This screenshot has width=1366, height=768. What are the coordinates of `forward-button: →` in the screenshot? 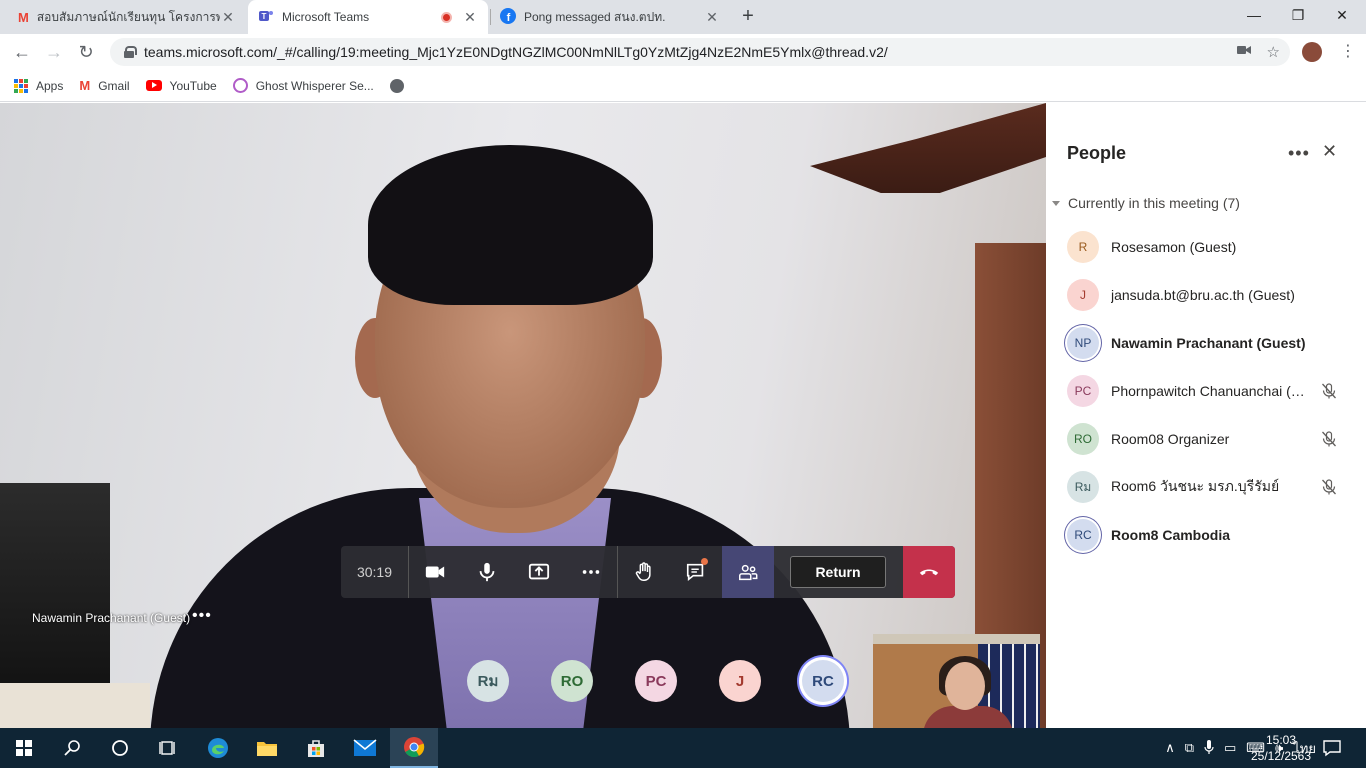 It's located at (54, 52).